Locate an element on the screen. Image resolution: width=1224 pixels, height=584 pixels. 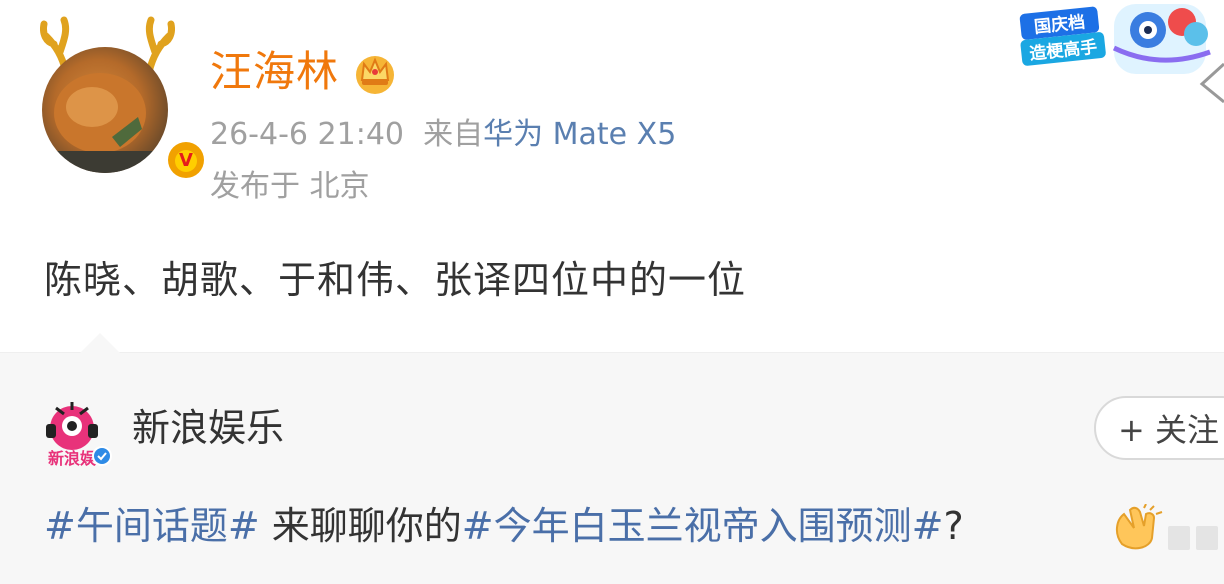
verified-v-icon: V is located at coordinates (186, 160).